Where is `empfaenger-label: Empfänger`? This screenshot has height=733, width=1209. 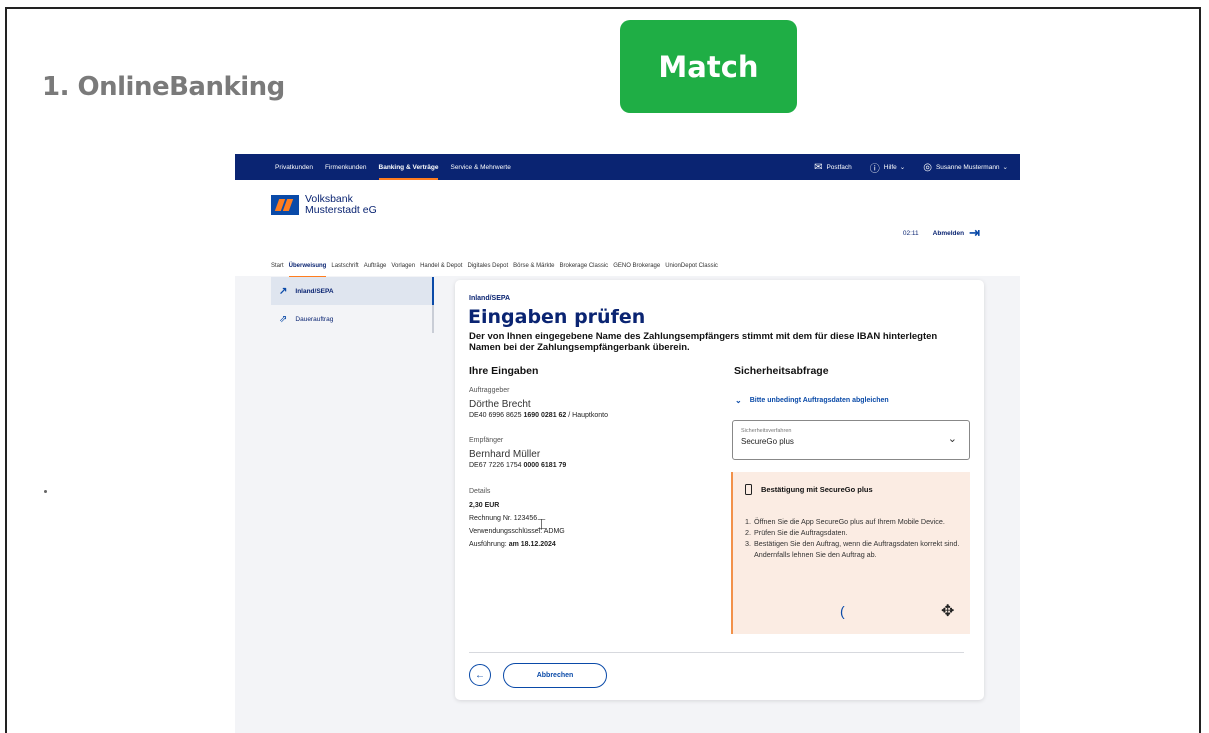
empfaenger-label: Empfänger is located at coordinates (486, 440).